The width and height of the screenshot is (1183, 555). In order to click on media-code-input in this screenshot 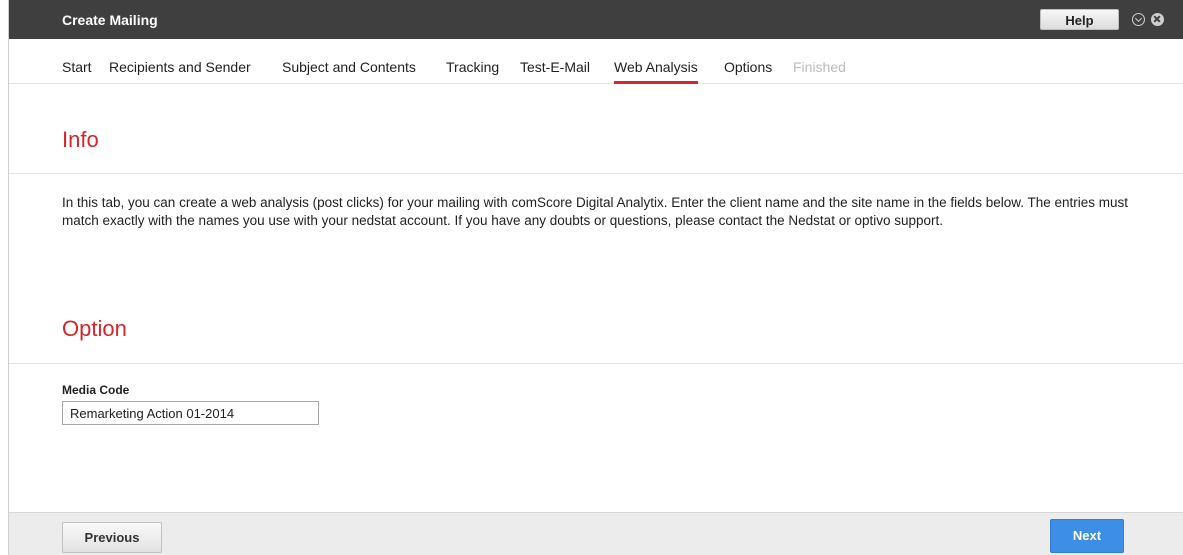, I will do `click(190, 413)`.